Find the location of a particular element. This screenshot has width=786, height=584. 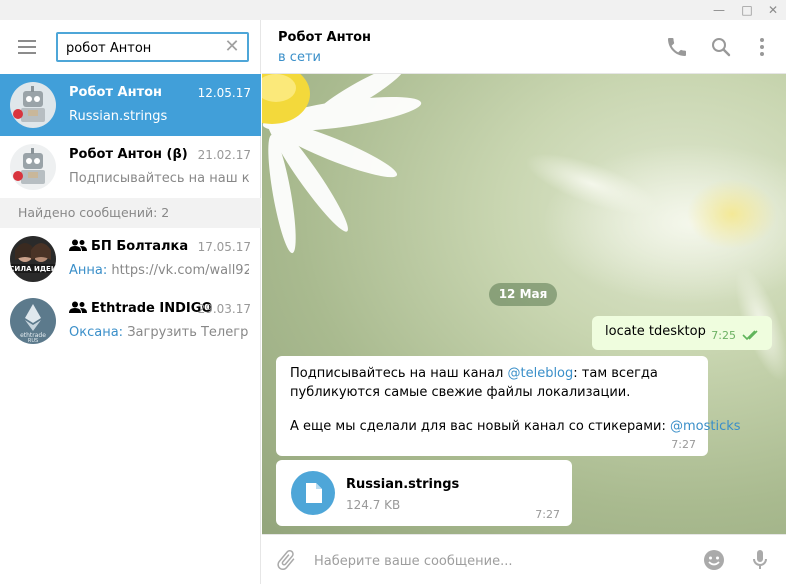

message-composer is located at coordinates (524, 559).